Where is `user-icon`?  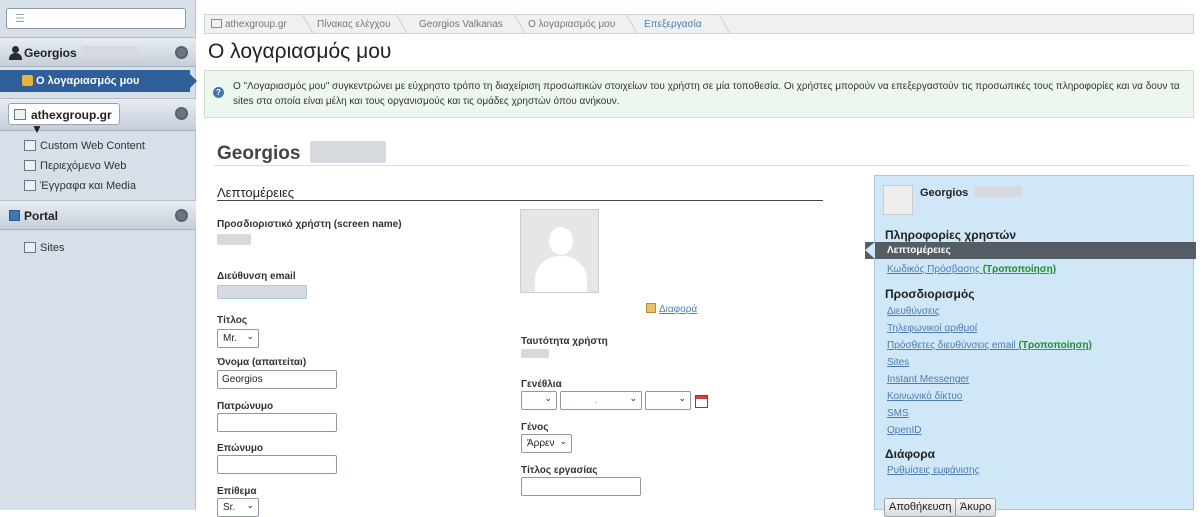 user-icon is located at coordinates (15, 53).